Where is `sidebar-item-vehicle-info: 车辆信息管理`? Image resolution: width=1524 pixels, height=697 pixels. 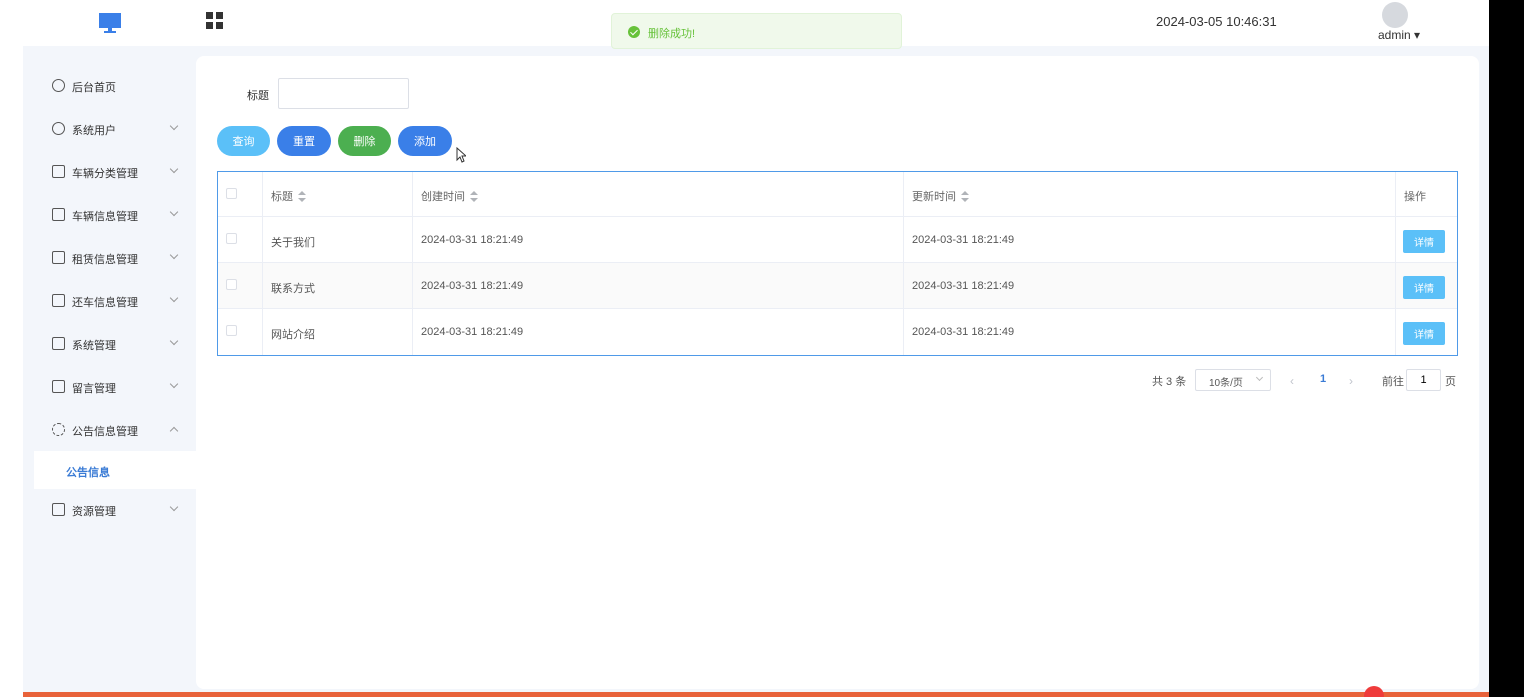
sidebar-item-vehicle-info: 车辆信息管理 is located at coordinates (109, 216).